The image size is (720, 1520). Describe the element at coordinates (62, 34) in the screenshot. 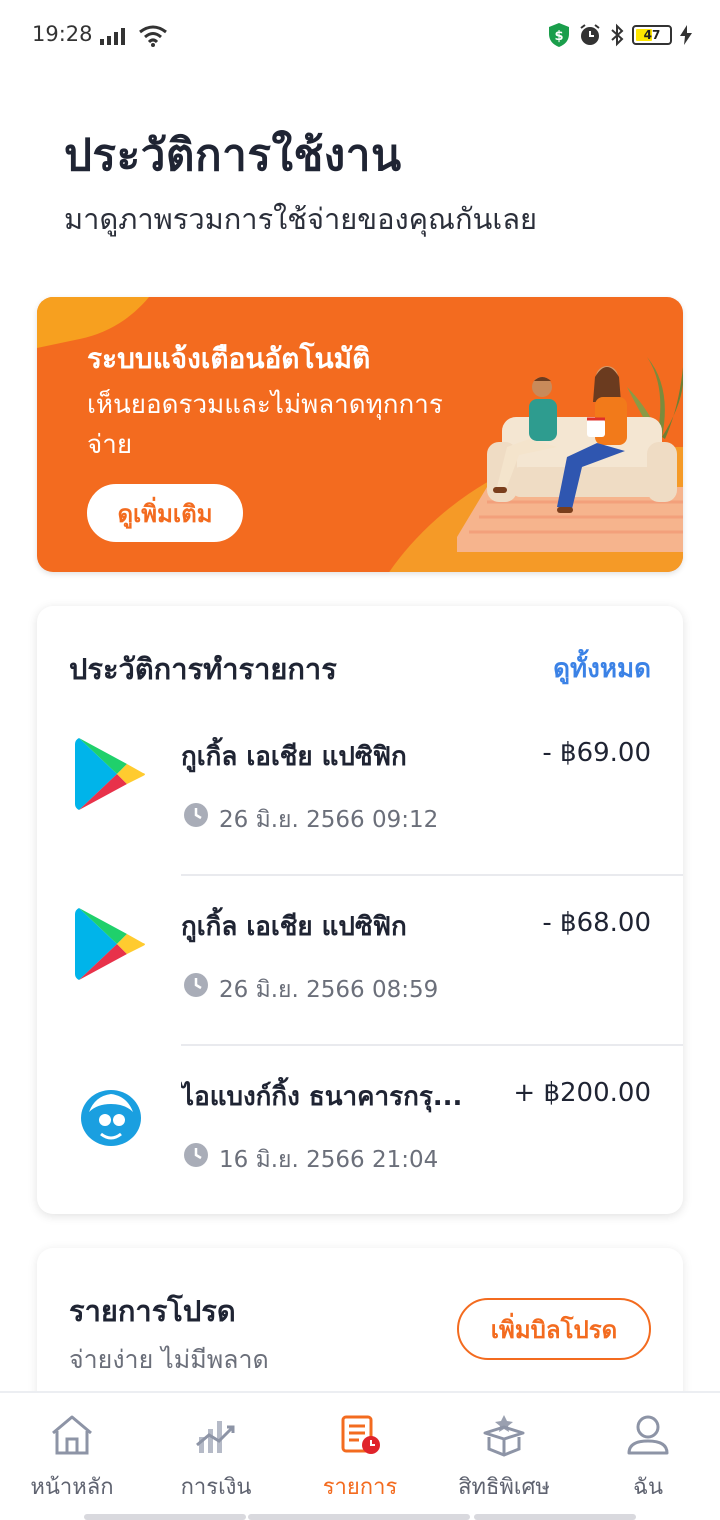

I see `status-time: 19:28` at that location.